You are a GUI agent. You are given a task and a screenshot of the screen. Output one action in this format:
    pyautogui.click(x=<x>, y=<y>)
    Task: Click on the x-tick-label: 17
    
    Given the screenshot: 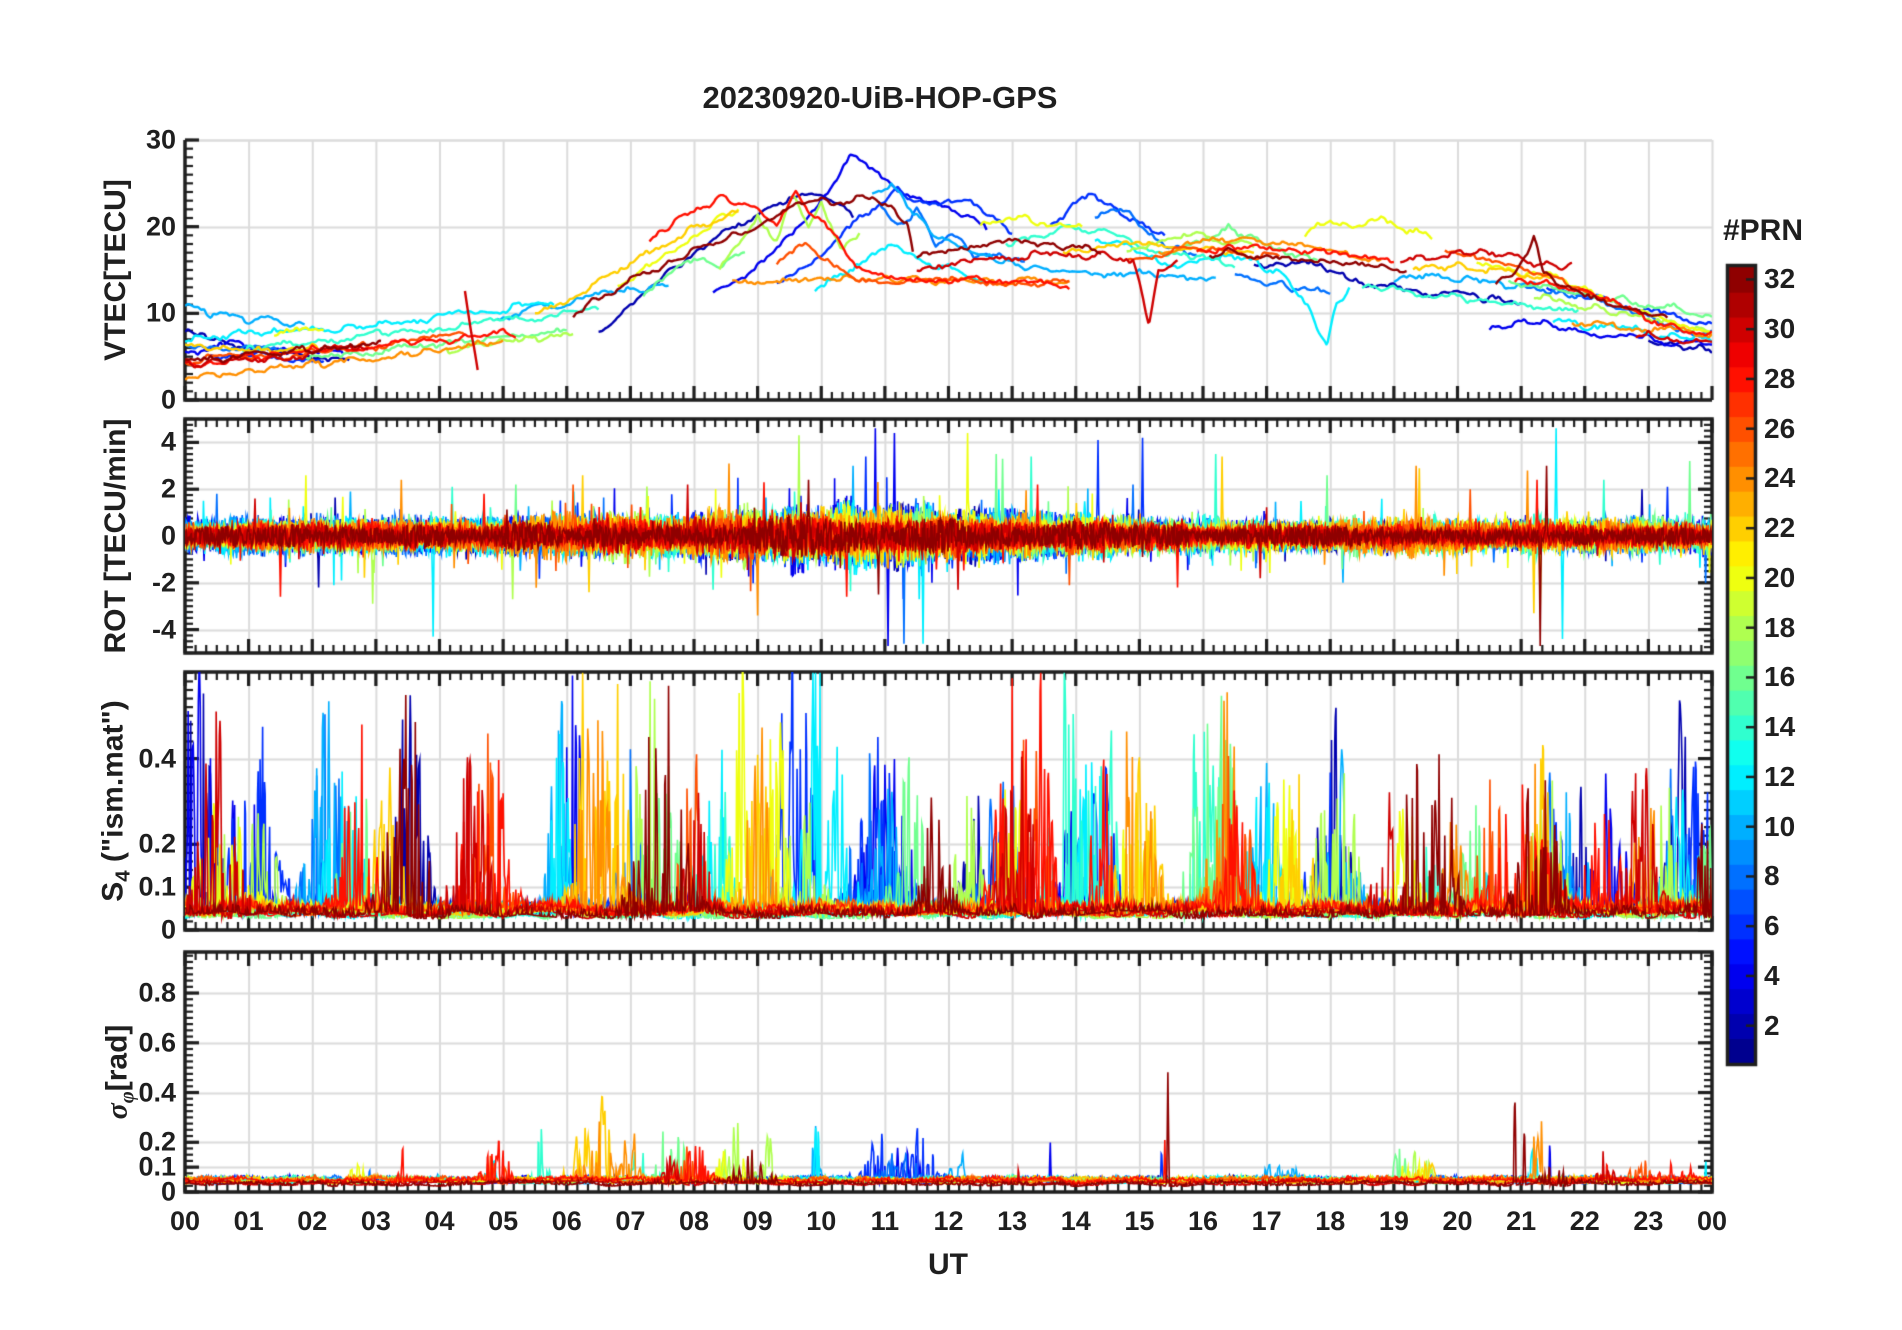 What is the action you would take?
    pyautogui.click(x=1266, y=1221)
    